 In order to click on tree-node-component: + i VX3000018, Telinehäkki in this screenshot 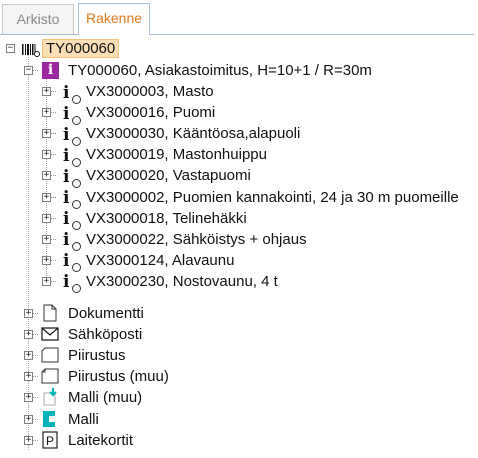, I will do `click(239, 219)`.